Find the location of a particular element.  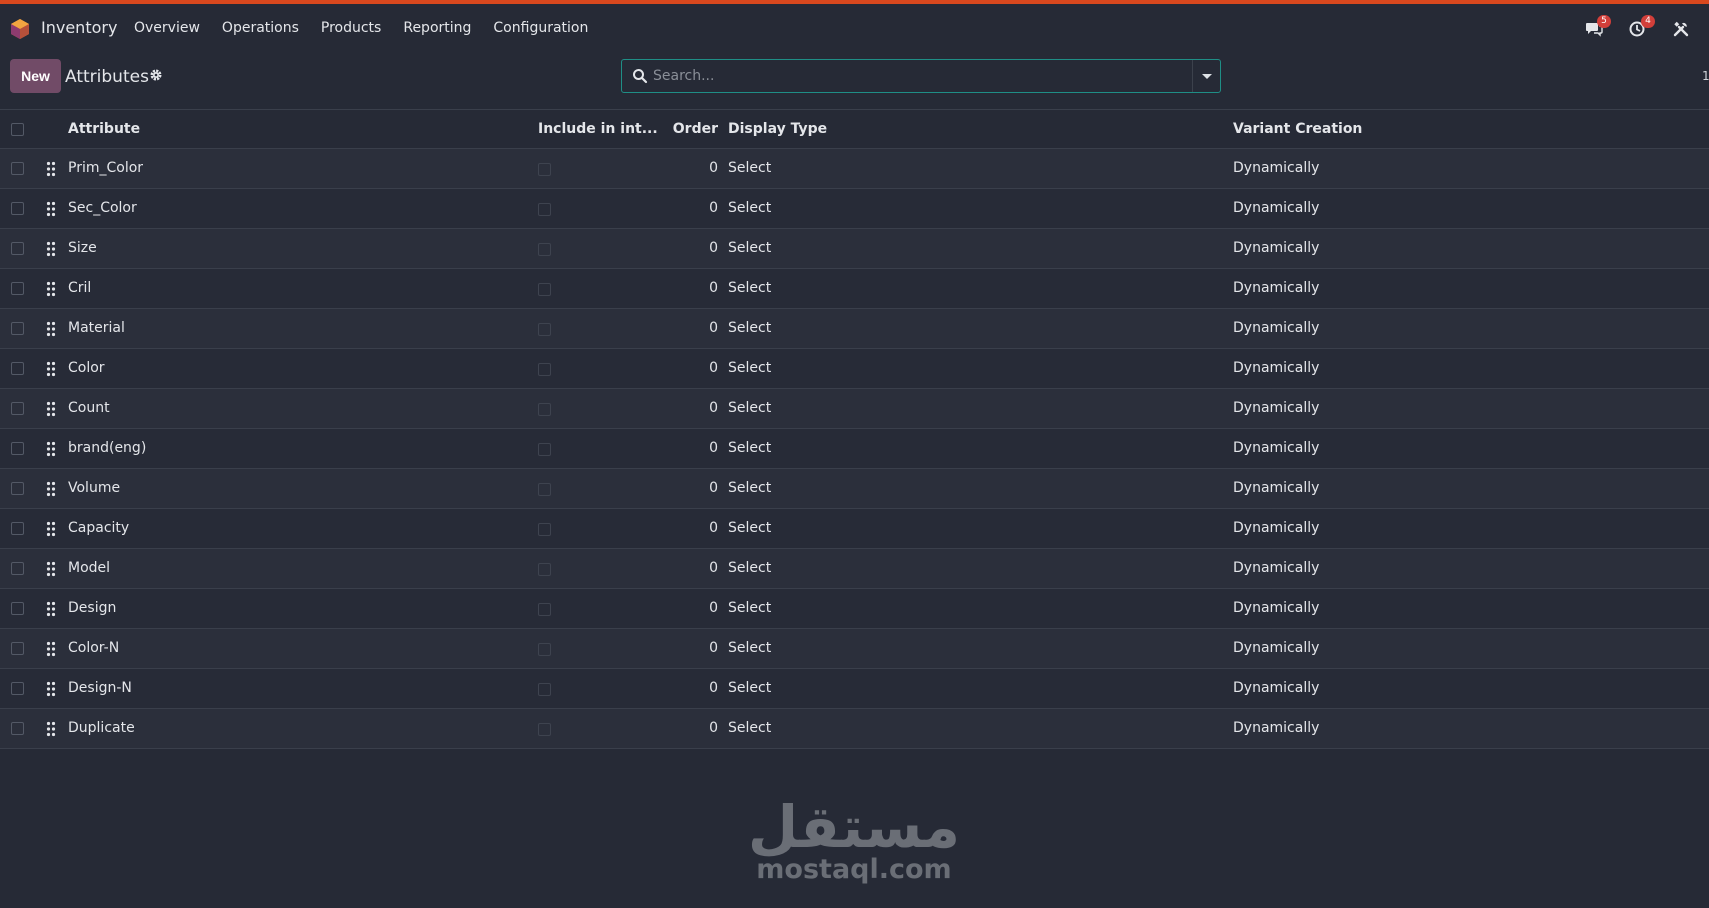

table-row: Design-N 0 Select Dynamically is located at coordinates (854, 689).